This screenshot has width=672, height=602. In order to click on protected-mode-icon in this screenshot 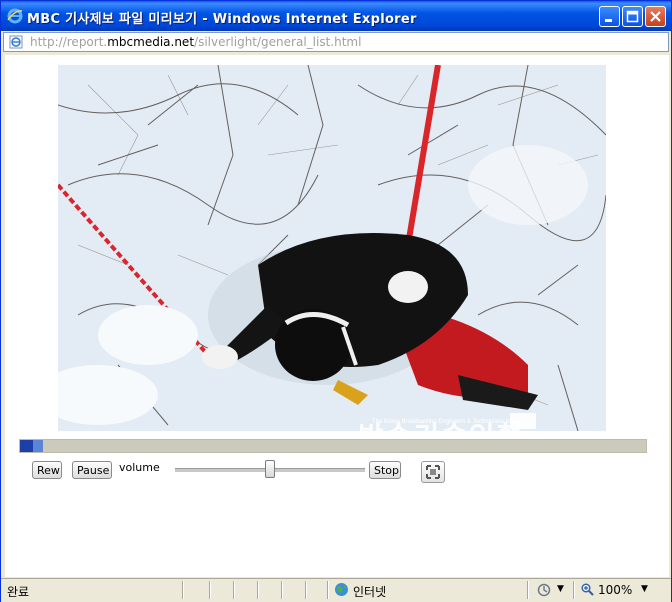, I will do `click(544, 590)`.